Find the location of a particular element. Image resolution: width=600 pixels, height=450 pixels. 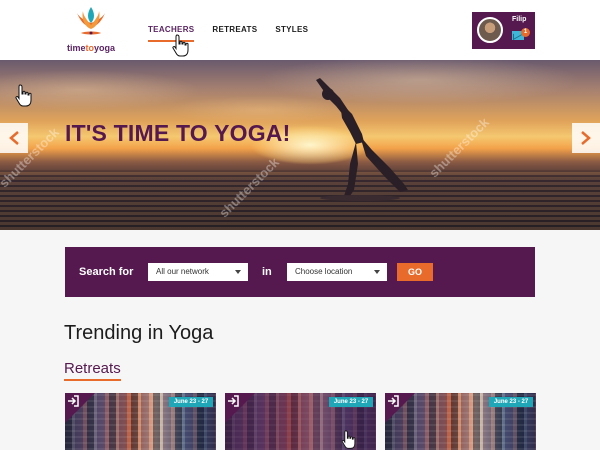

main-nav: TEACHERS RETREATS STYLES is located at coordinates (228, 33).